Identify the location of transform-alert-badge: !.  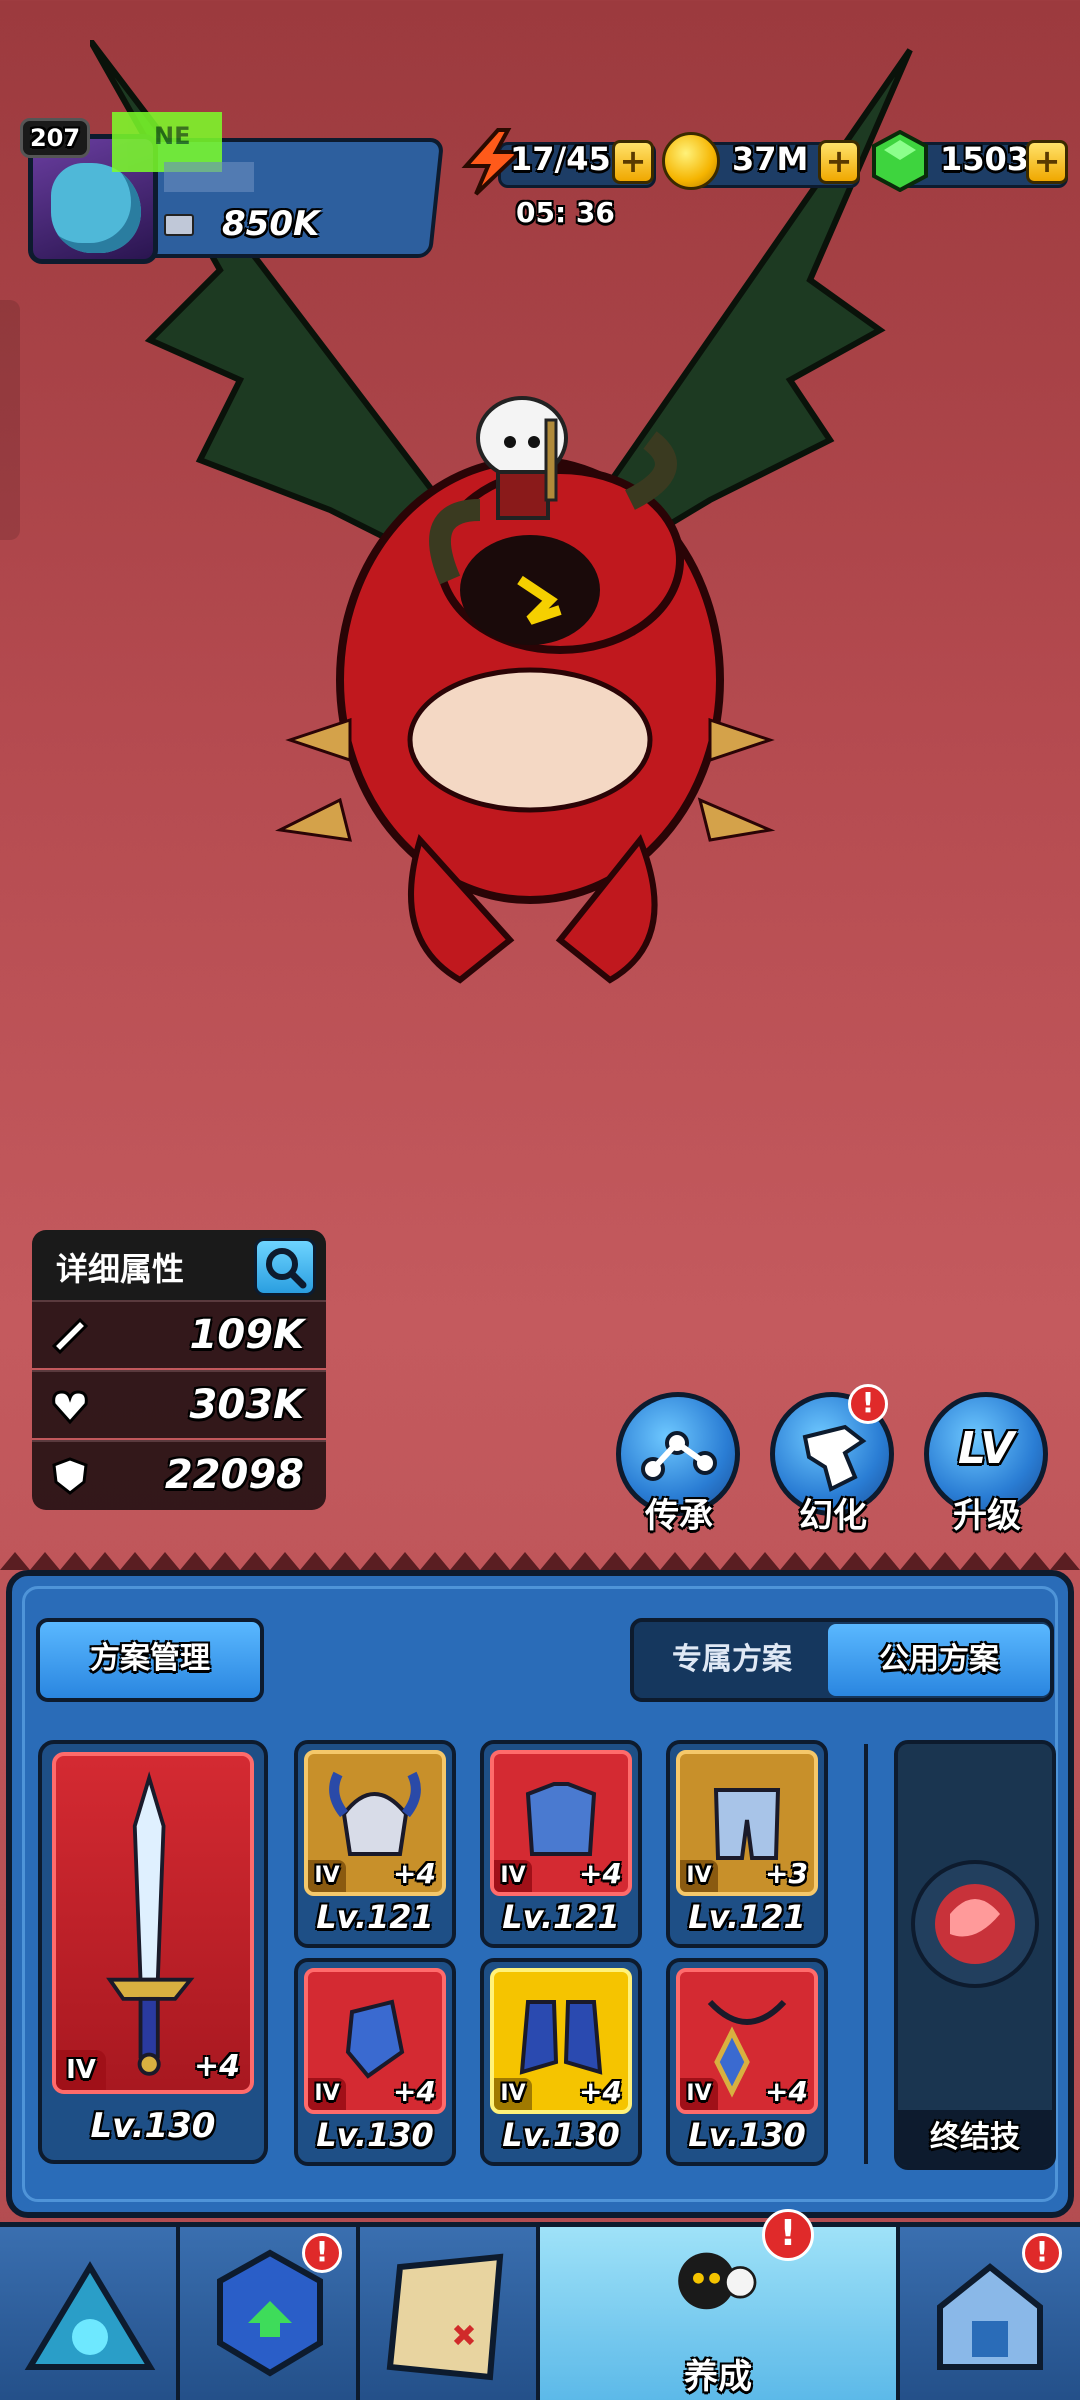
(868, 1404).